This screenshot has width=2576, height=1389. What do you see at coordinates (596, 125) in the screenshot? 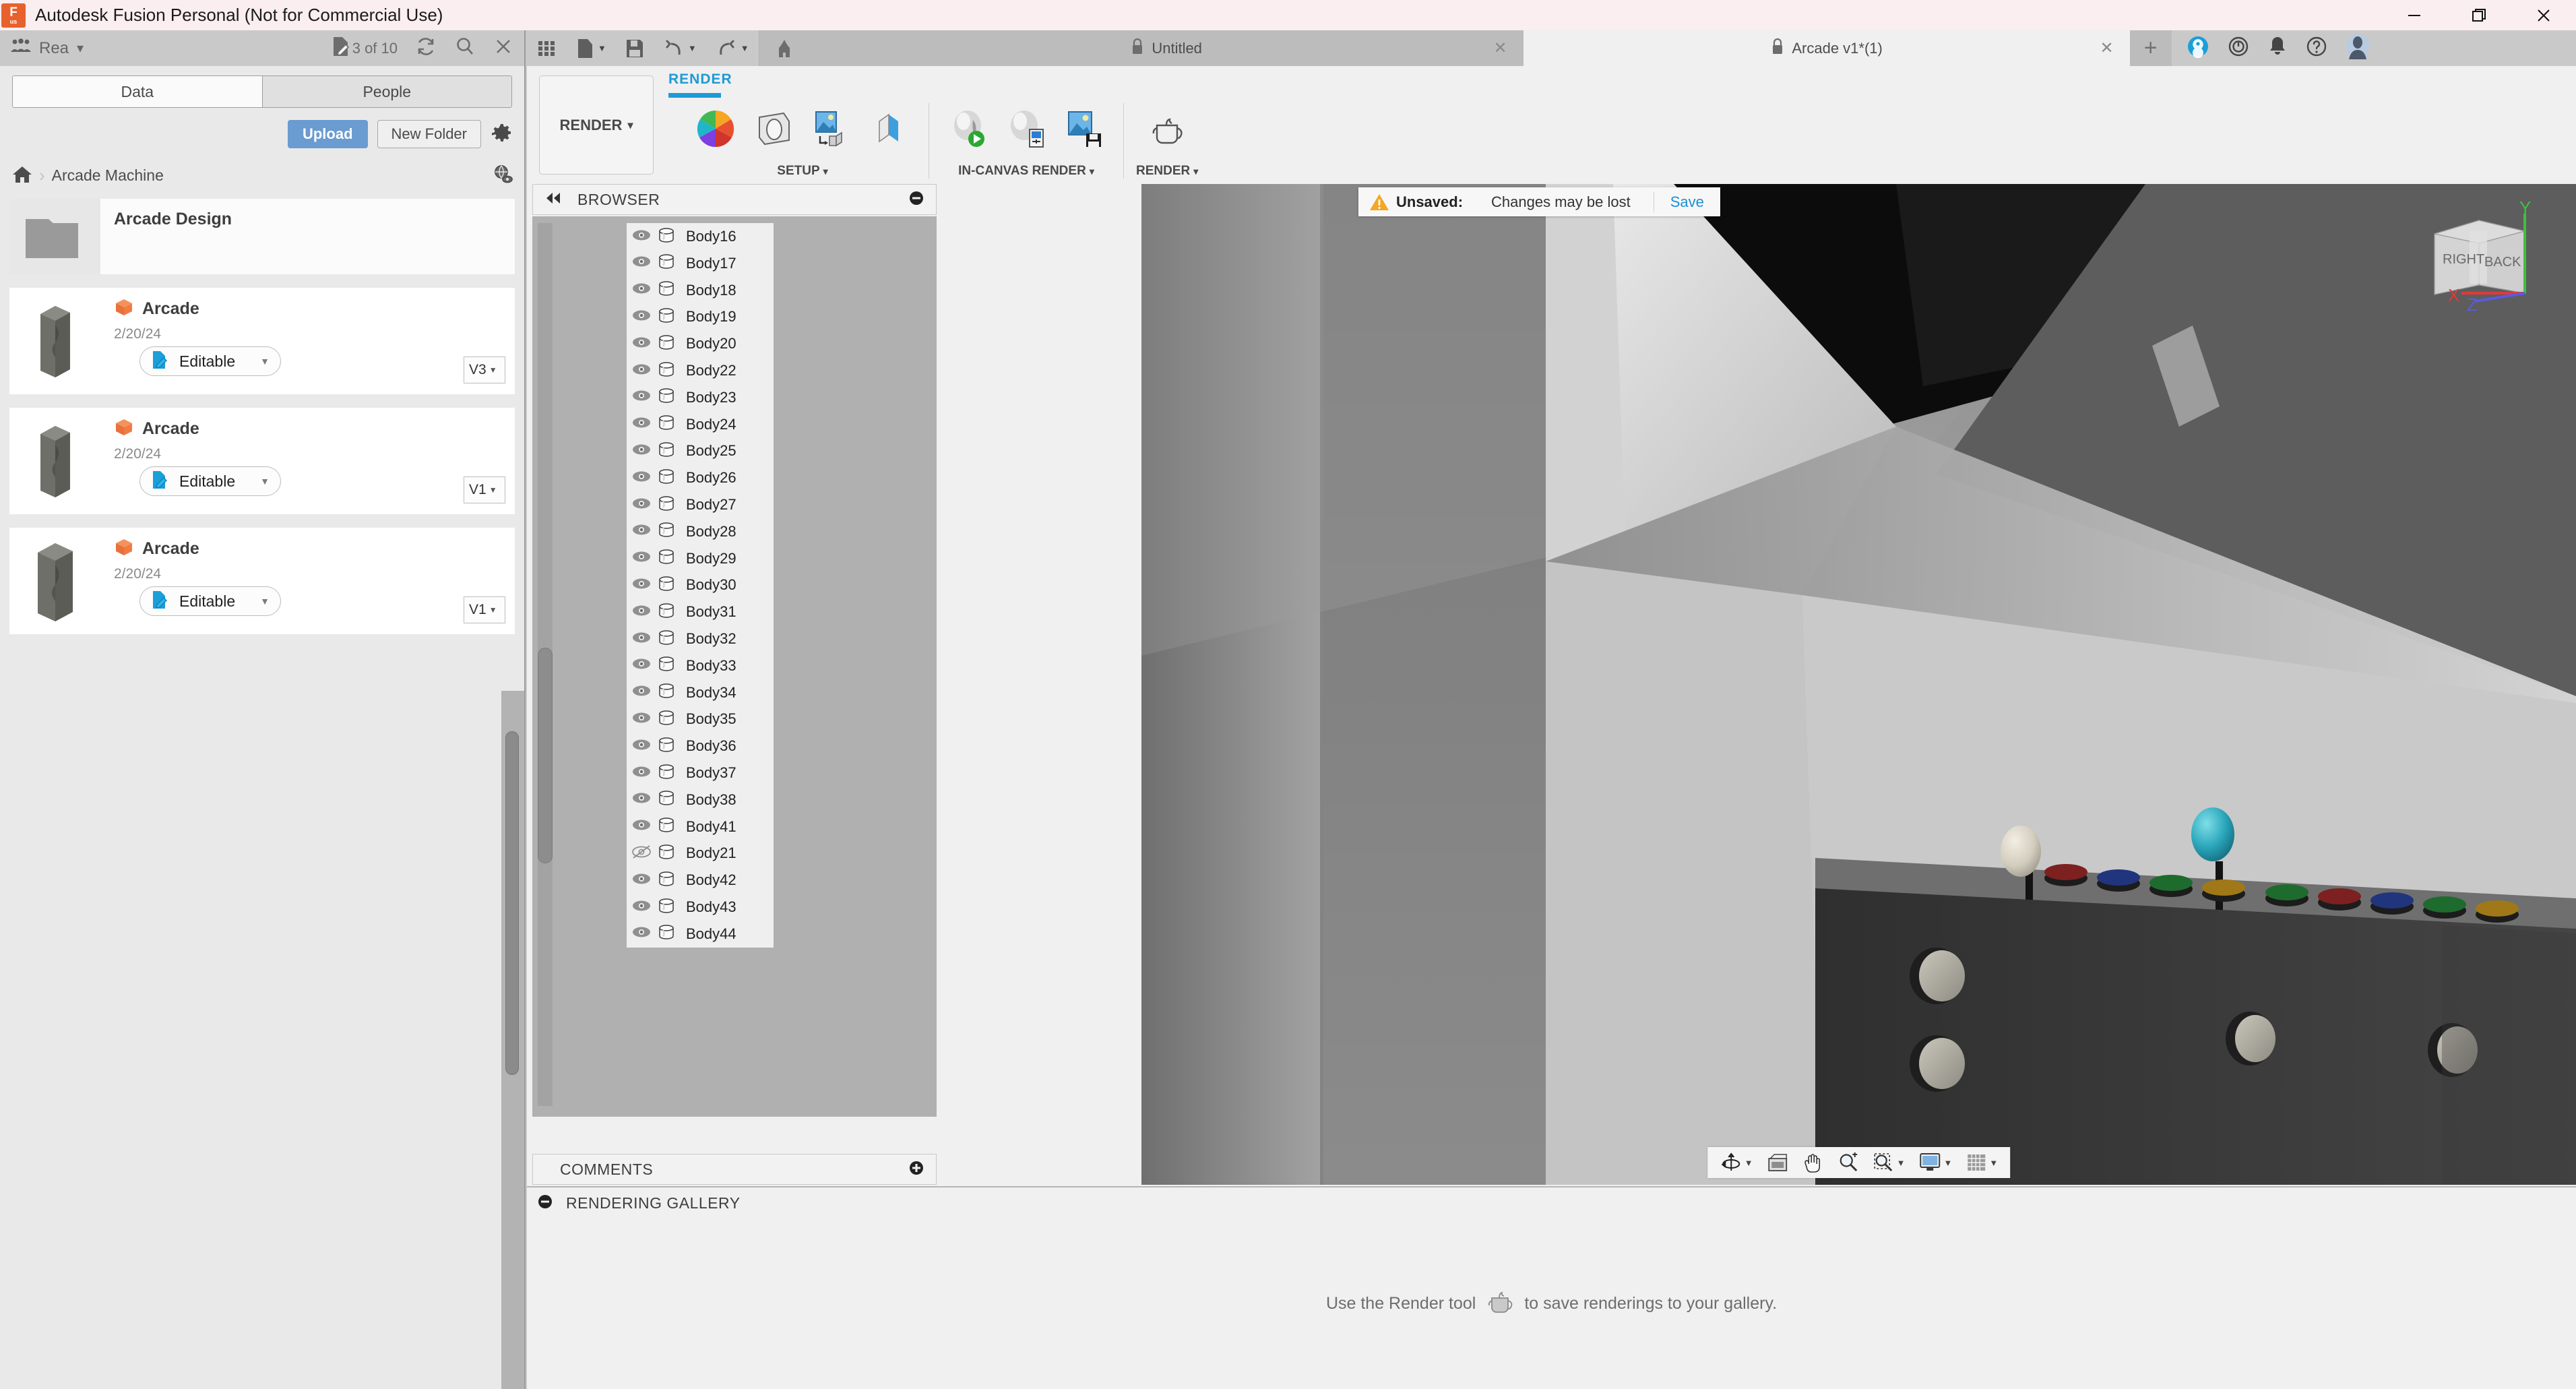
I see `workspace-switcher: RENDER ▾` at bounding box center [596, 125].